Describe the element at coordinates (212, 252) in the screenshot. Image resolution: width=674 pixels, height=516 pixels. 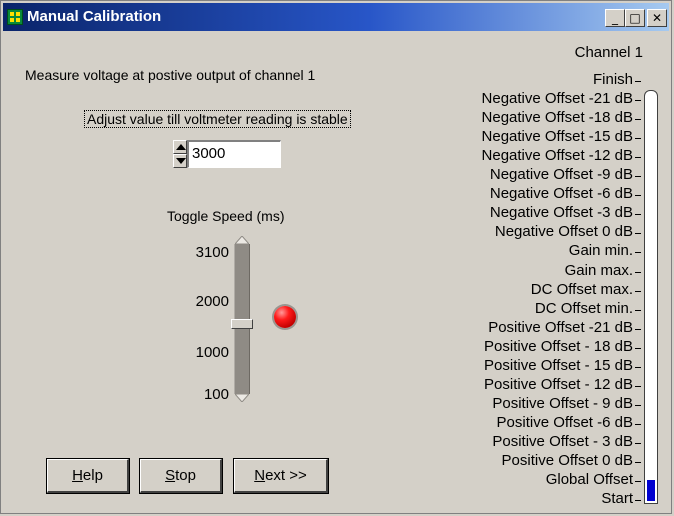
I see `slider-tick-max: 3100` at that location.